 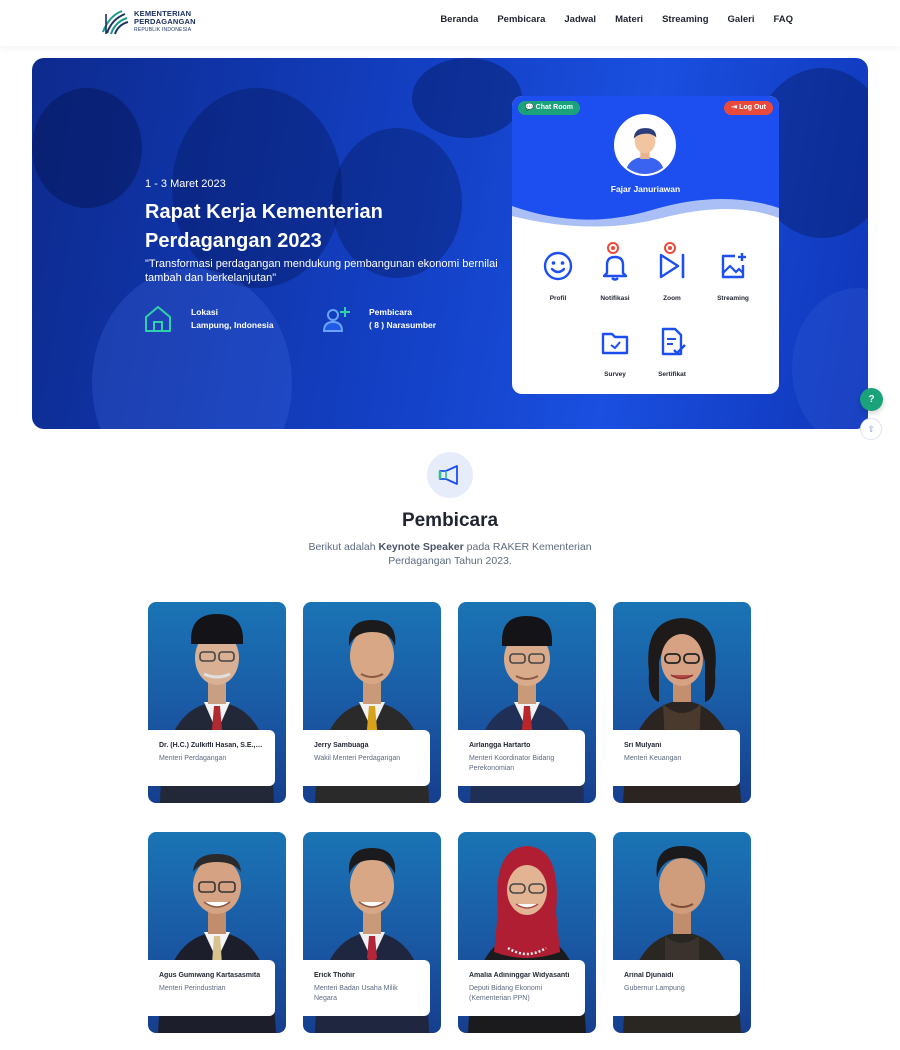 What do you see at coordinates (211, 745) in the screenshot?
I see `speaker-name: Dr. (H.C.) Zulkifli Hasan, S.E., M.M.` at bounding box center [211, 745].